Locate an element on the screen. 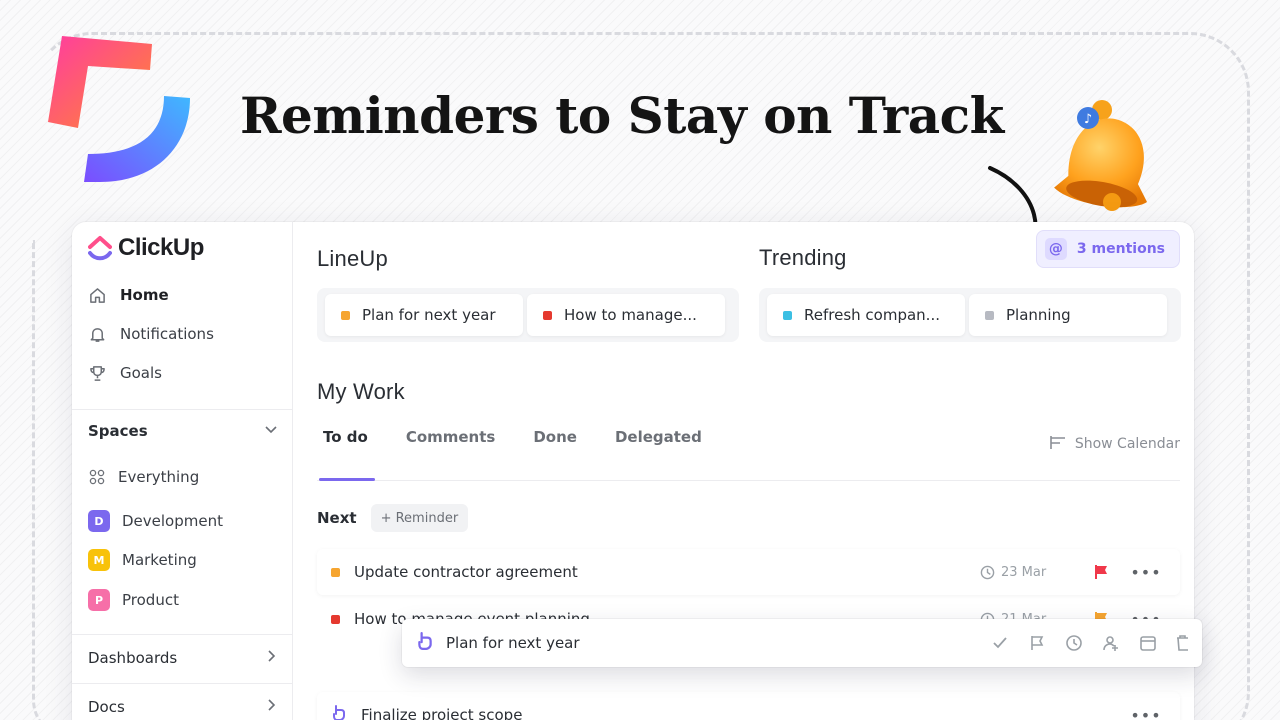 This screenshot has height=720, width=1280. trending-title: Trending is located at coordinates (803, 257).